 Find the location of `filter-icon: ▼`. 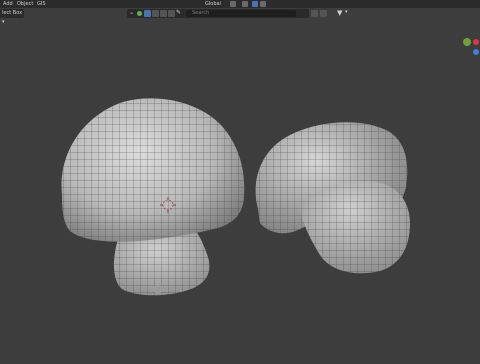

filter-icon: ▼ is located at coordinates (339, 13).